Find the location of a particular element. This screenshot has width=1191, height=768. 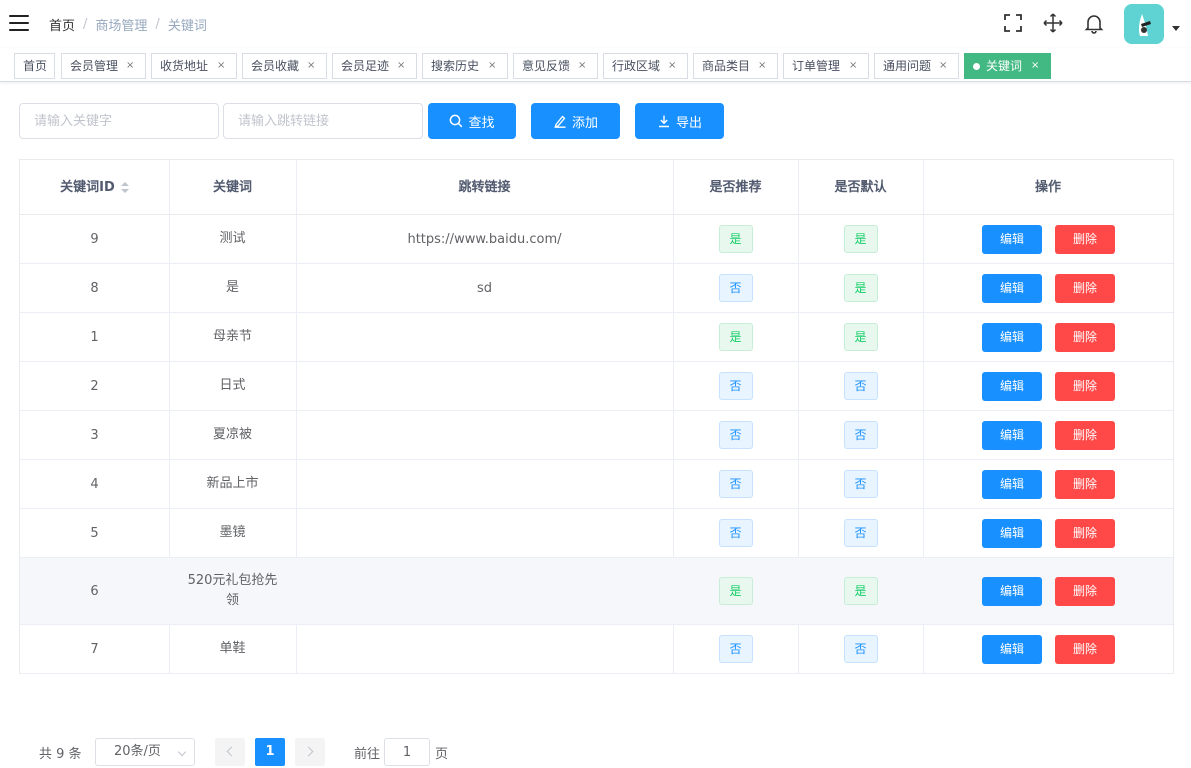

sort-icon is located at coordinates (124, 187).